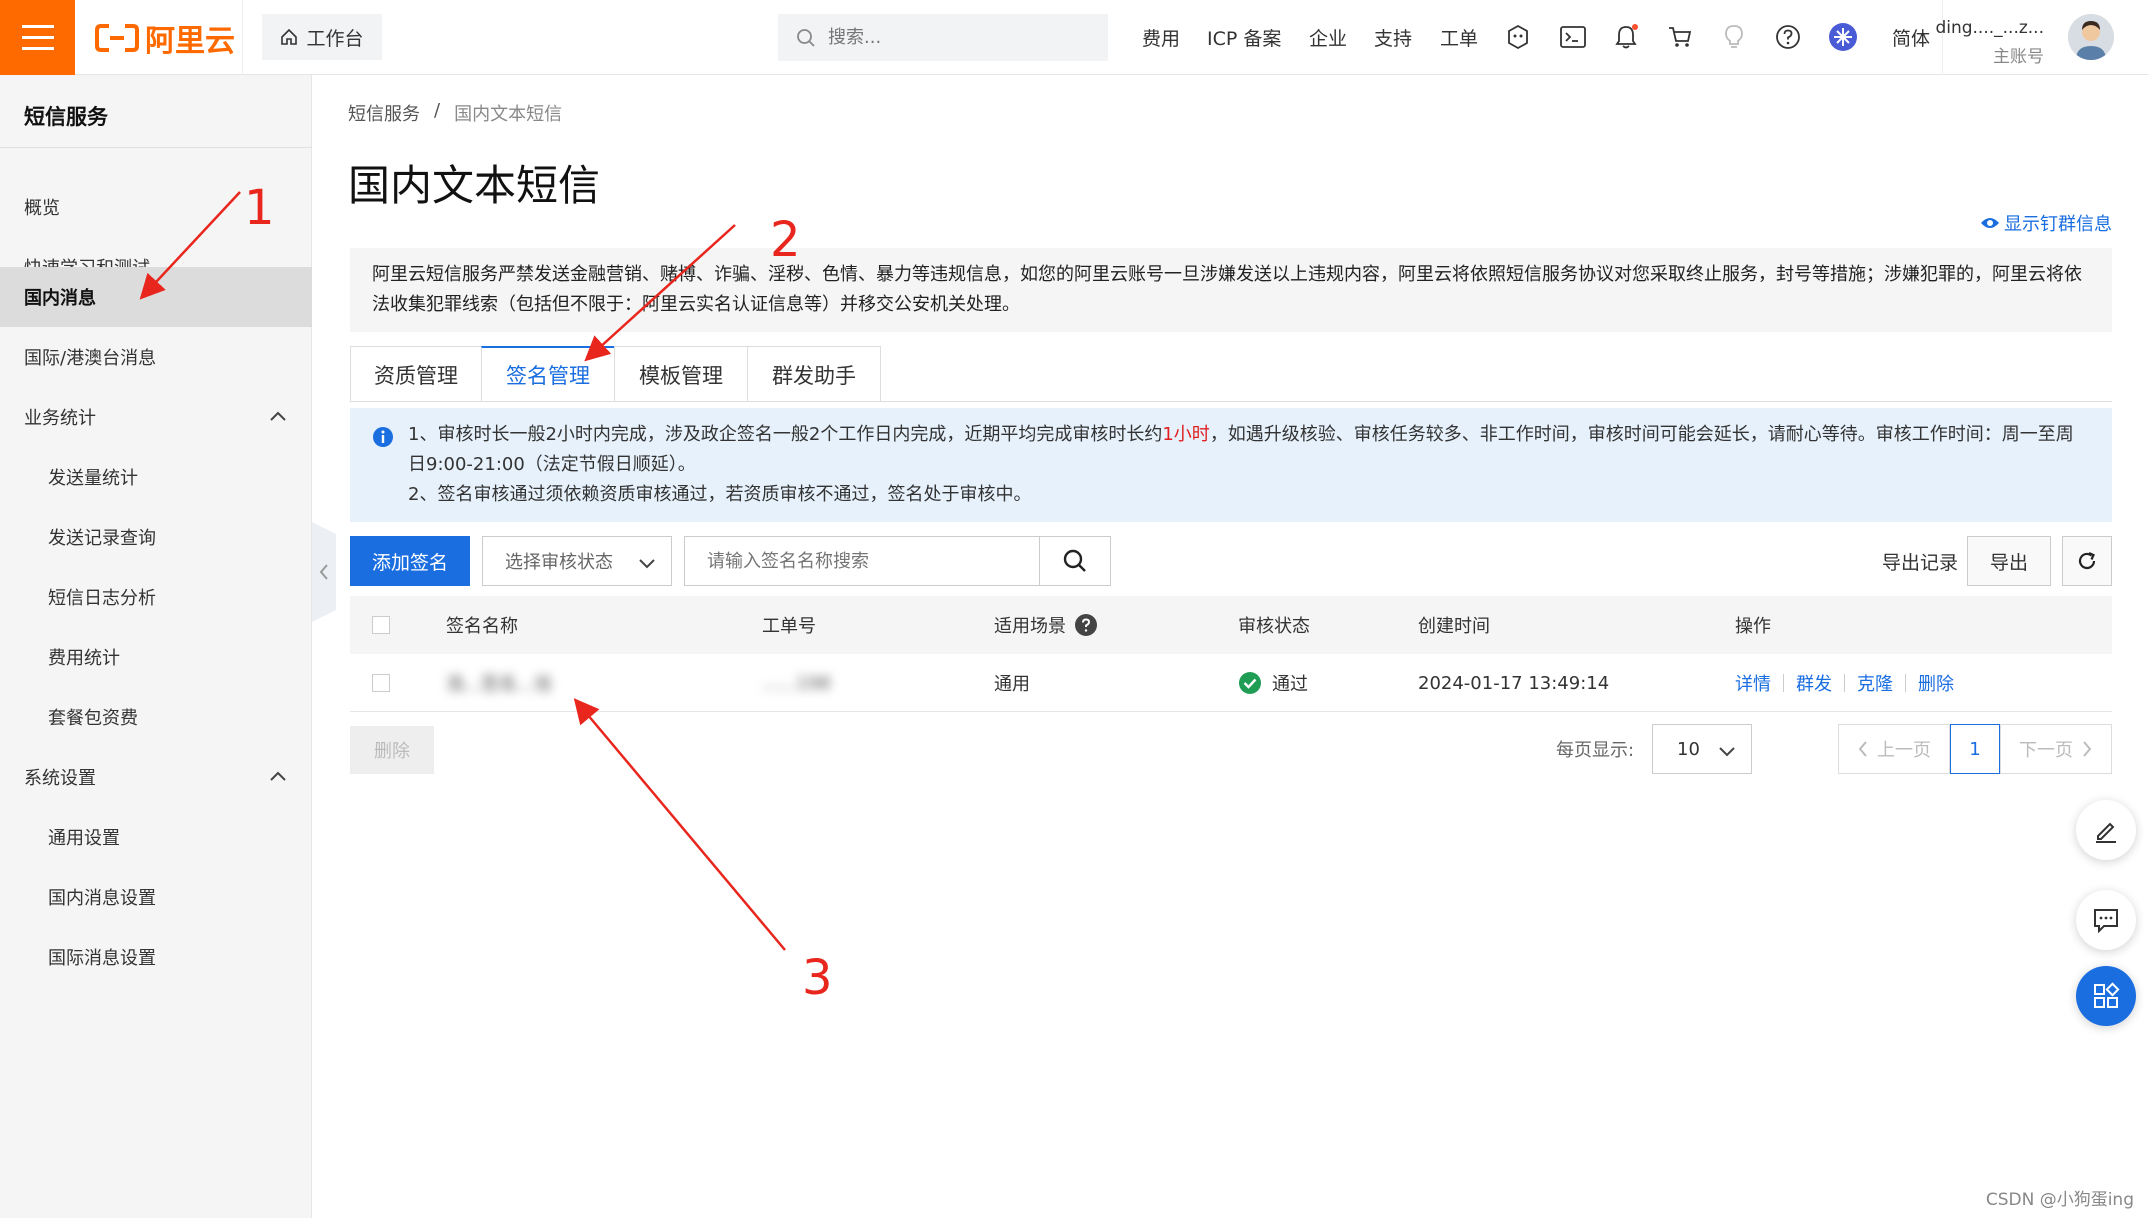  What do you see at coordinates (1911, 37) in the screenshot?
I see `language-switch: 简体` at bounding box center [1911, 37].